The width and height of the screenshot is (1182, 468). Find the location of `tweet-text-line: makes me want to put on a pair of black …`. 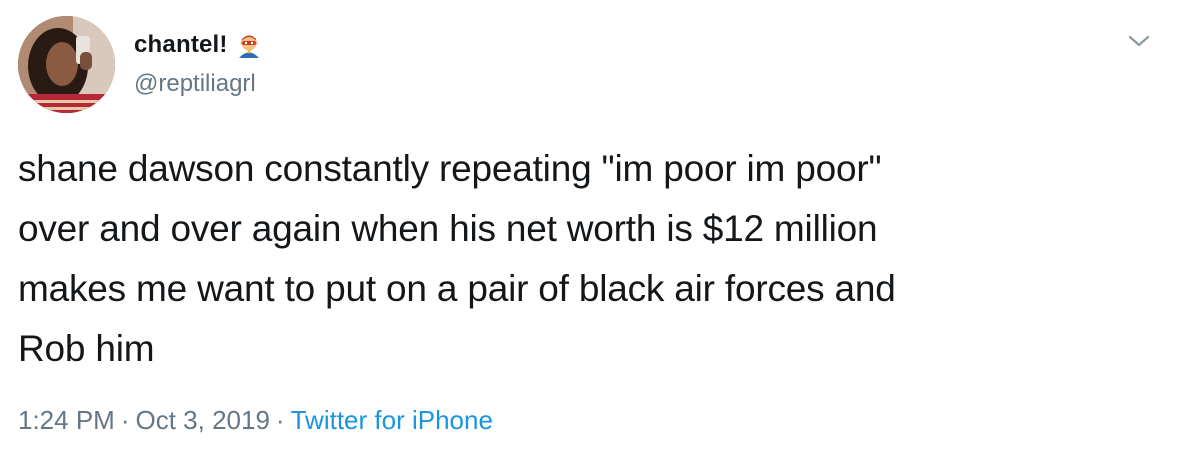

tweet-text-line: makes me want to put on a pair of black … is located at coordinates (457, 288).